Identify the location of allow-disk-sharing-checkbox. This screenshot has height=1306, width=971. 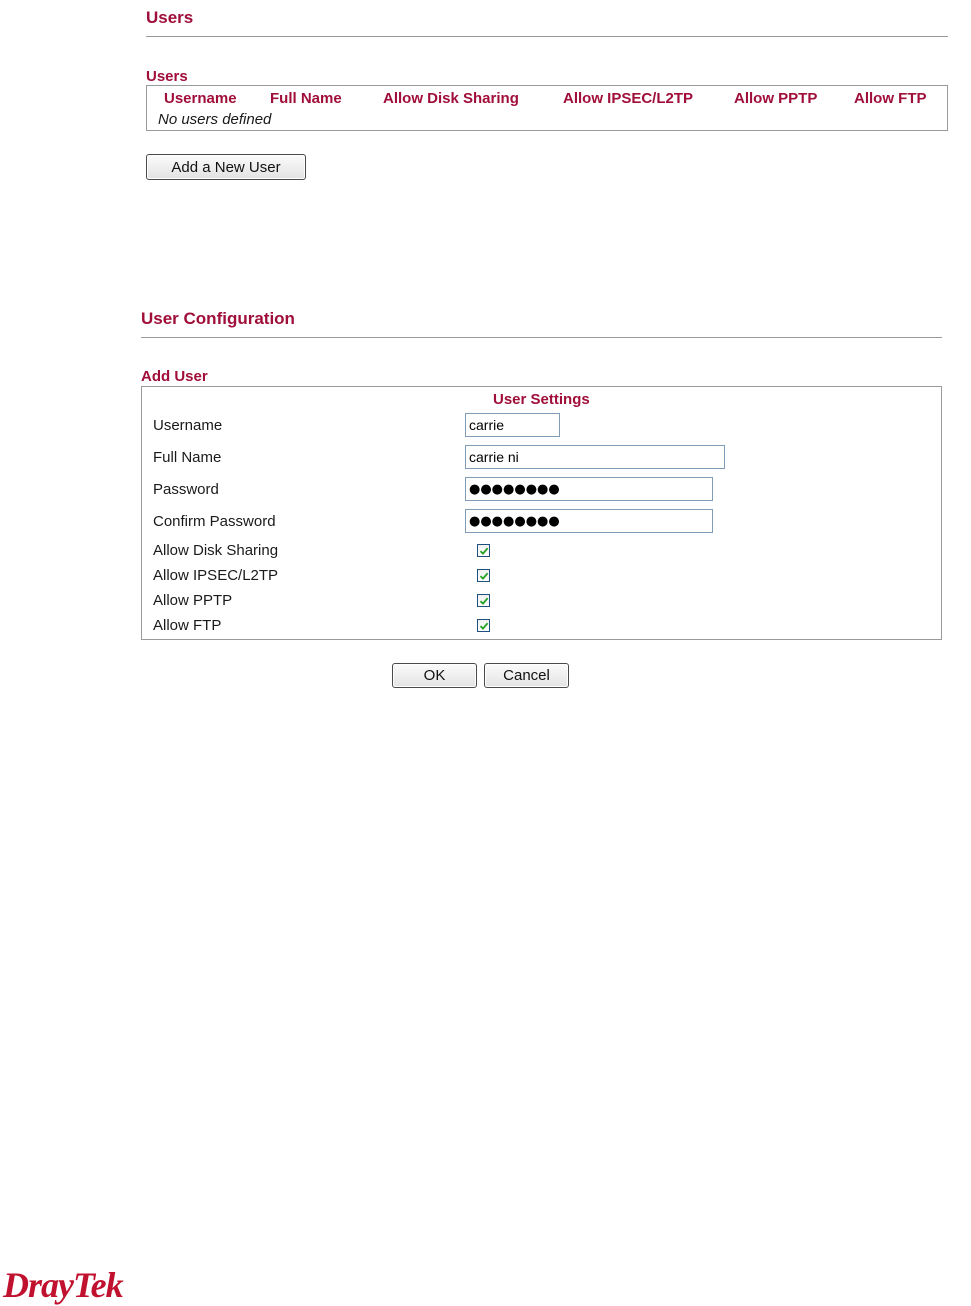
(483, 550).